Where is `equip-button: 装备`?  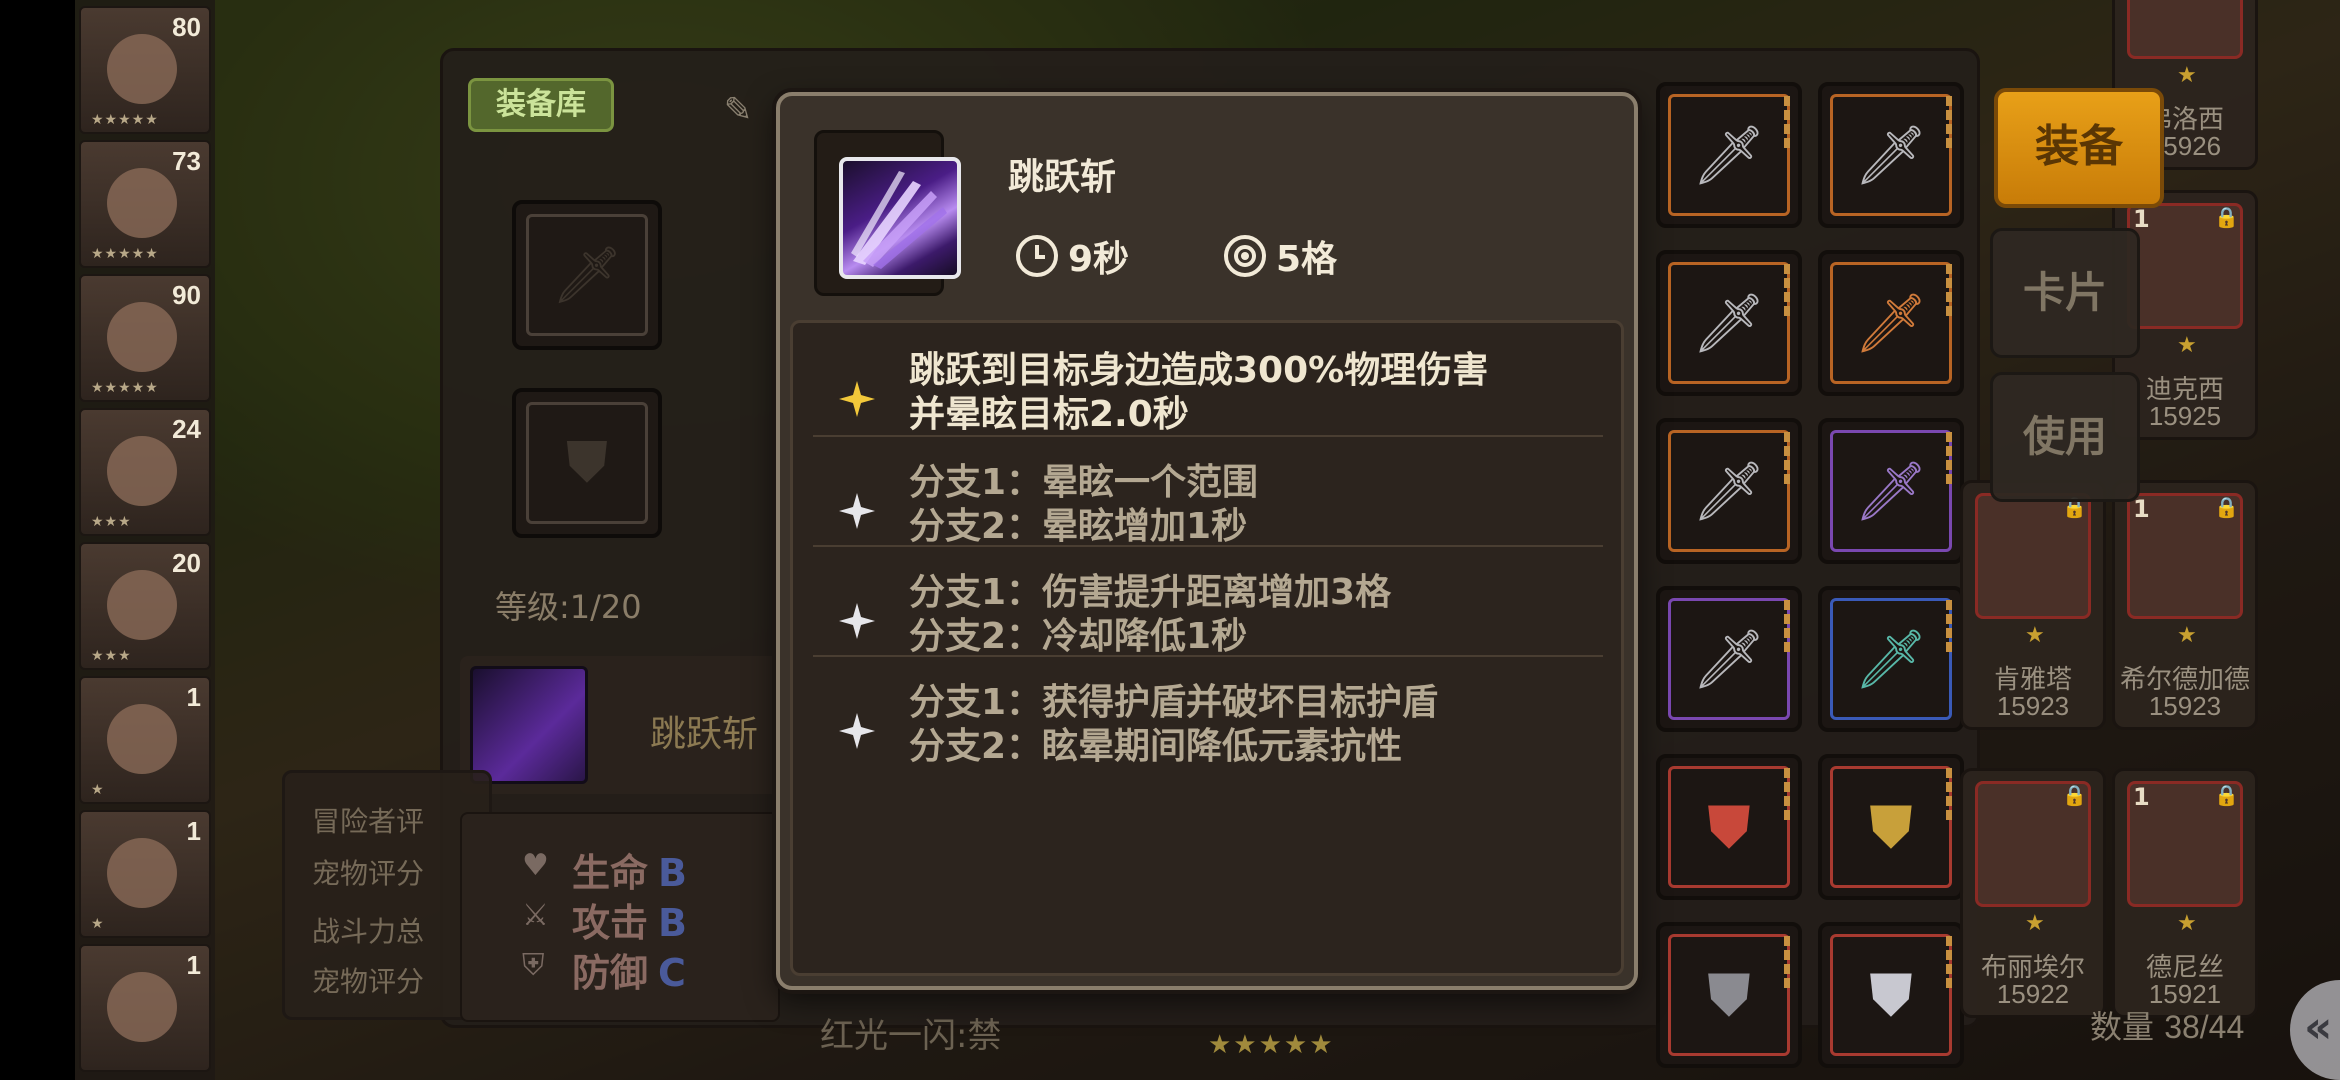
equip-button: 装备 is located at coordinates (2079, 148).